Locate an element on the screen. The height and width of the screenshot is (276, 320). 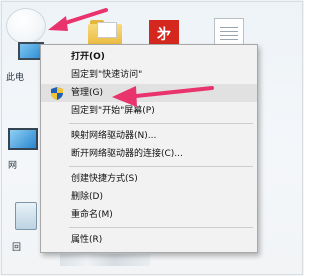
recycle-bin-desktop-icon: 回 is located at coordinates (26, 226).